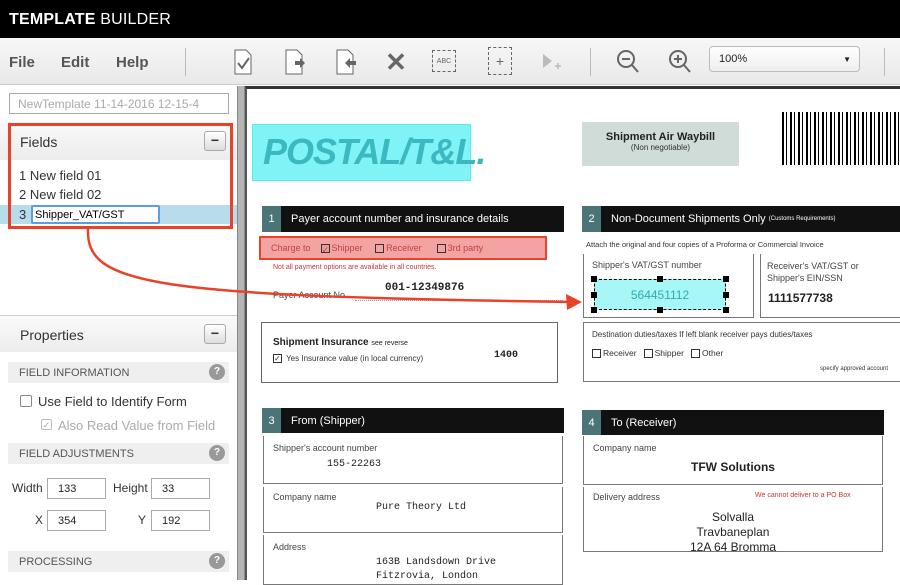 The height and width of the screenshot is (585, 900). Describe the element at coordinates (331, 266) in the screenshot. I see `arrow-curve` at that location.